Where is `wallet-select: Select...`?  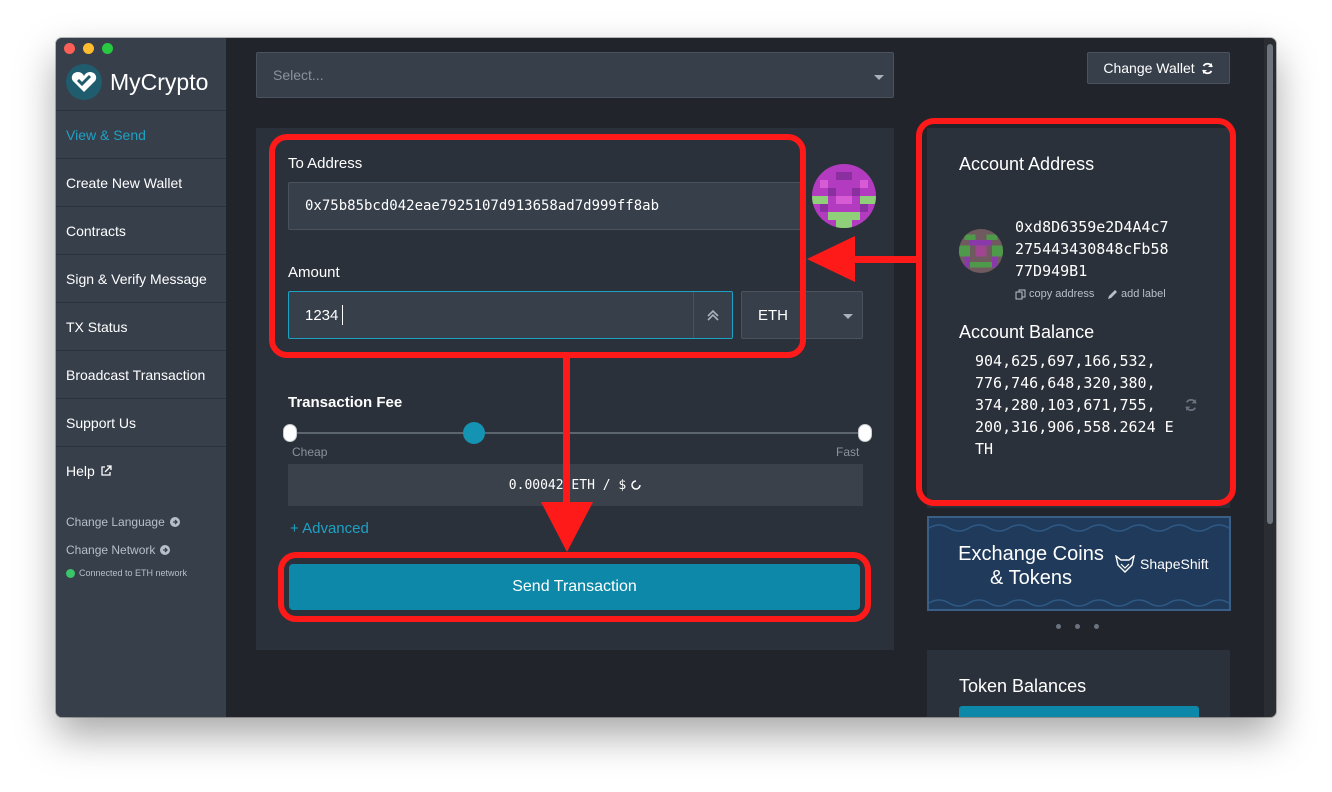
wallet-select: Select... is located at coordinates (575, 75).